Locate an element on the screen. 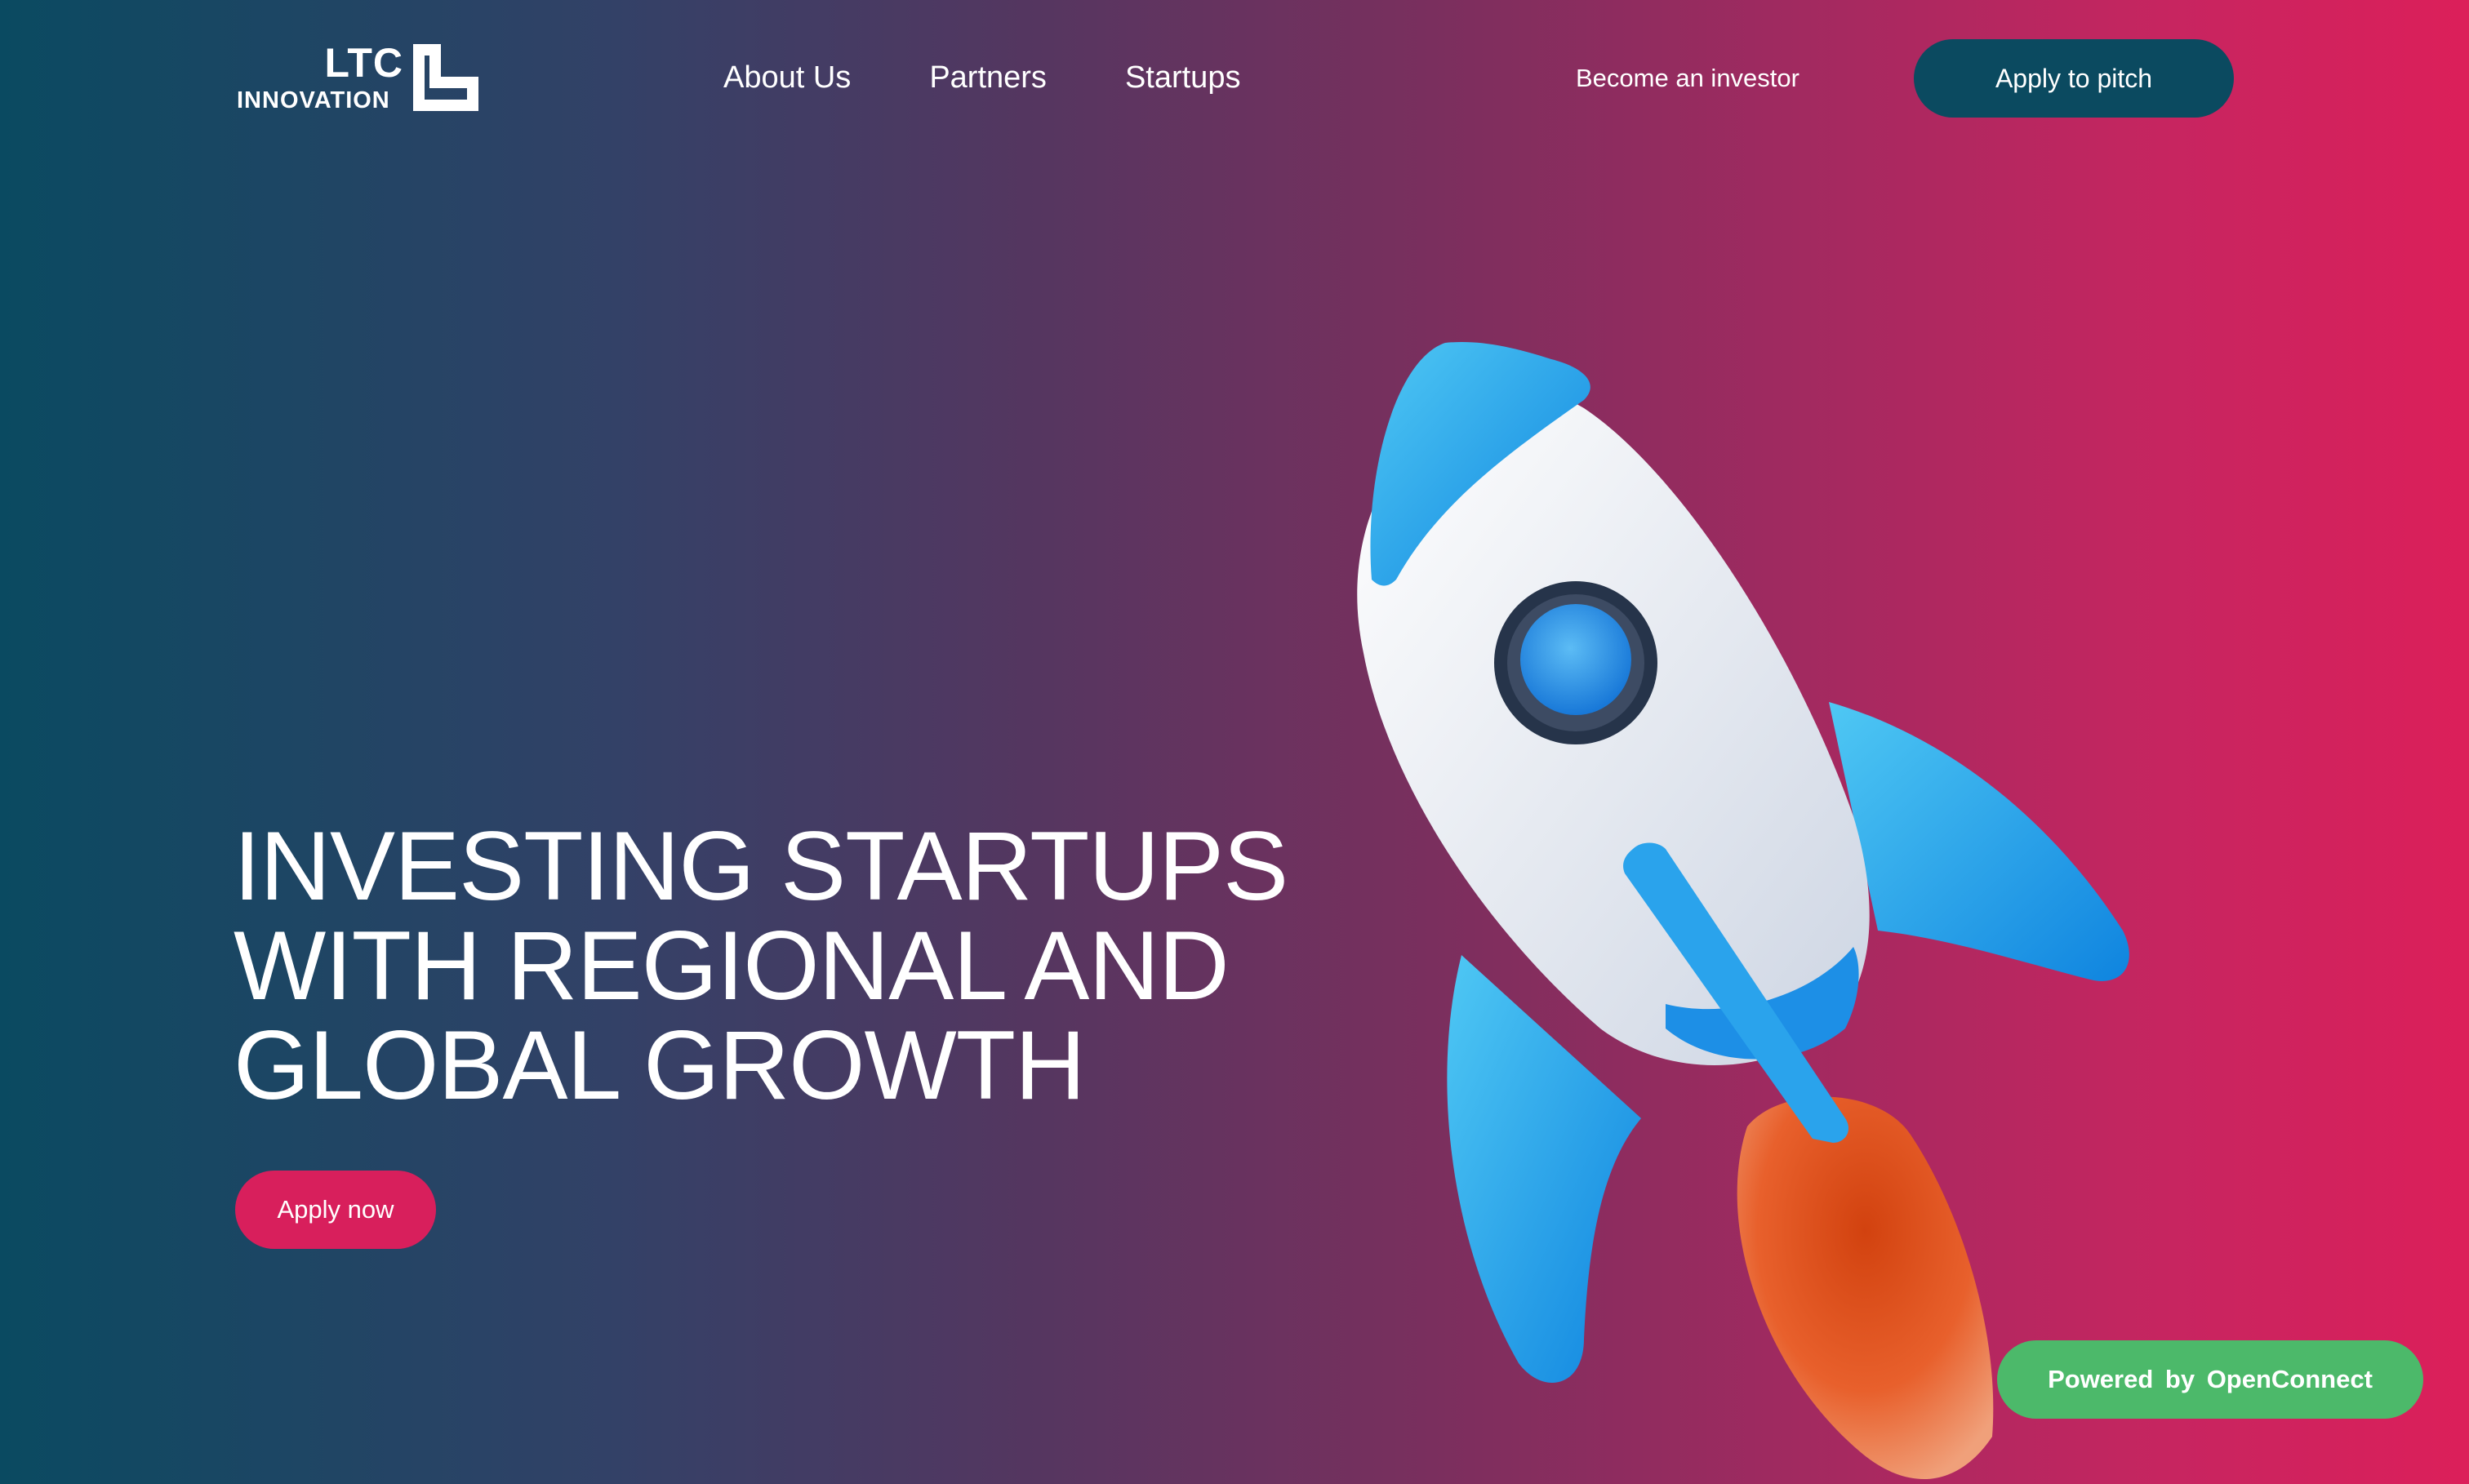 This screenshot has width=2469, height=1484. logo-wordmark-innovation: INNOVATION is located at coordinates (313, 100).